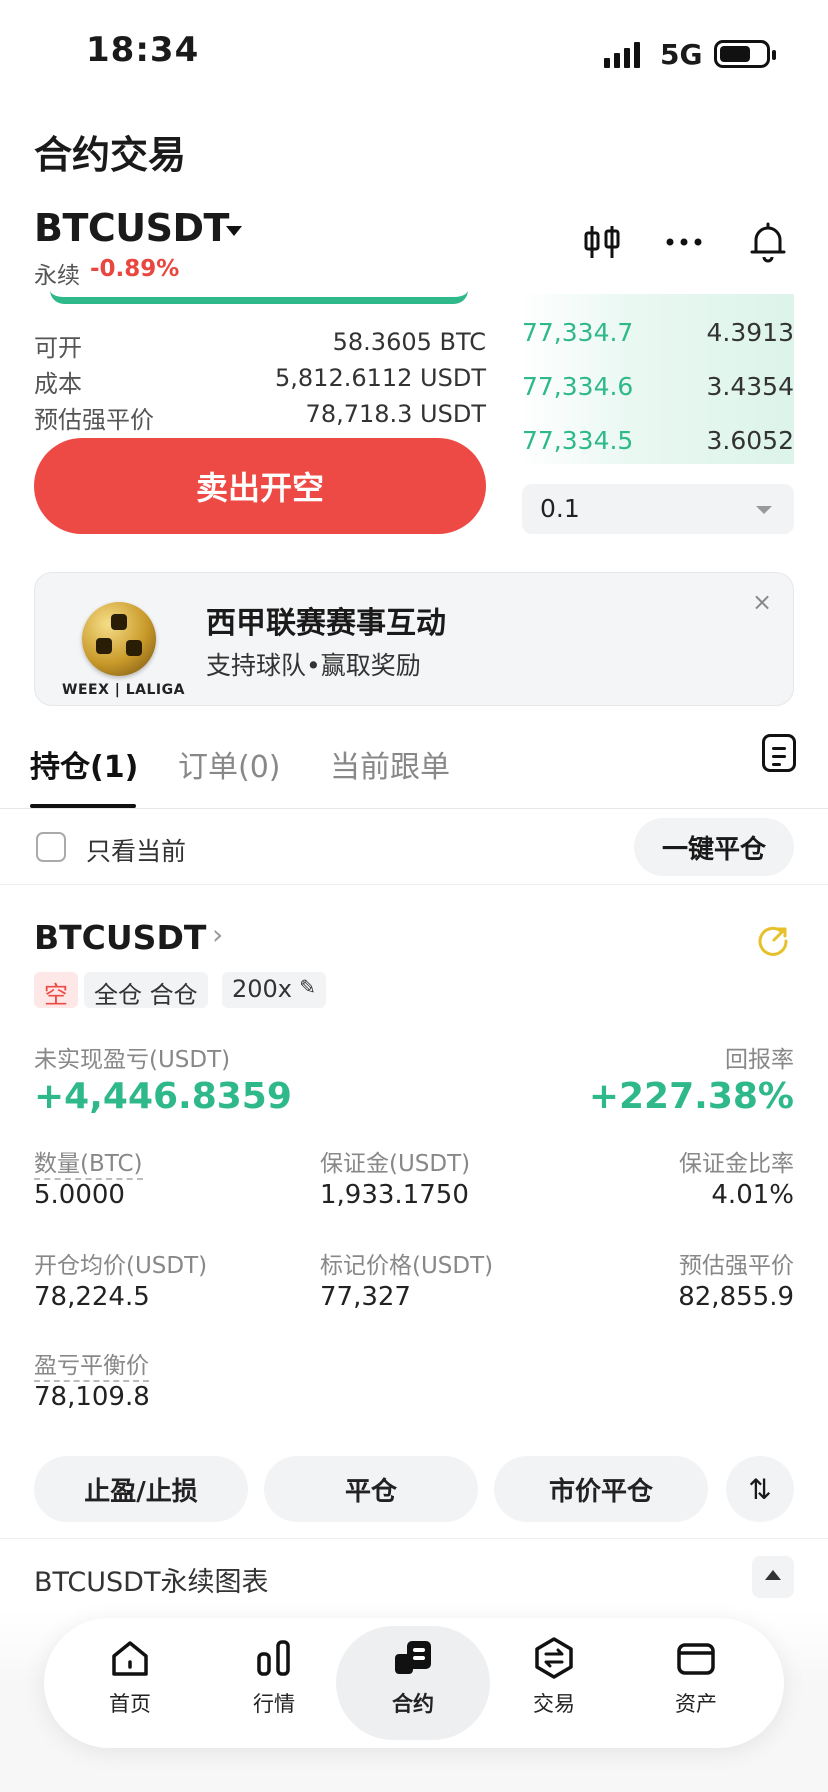 The height and width of the screenshot is (1792, 828). Describe the element at coordinates (601, 1489) in the screenshot. I see `market-close-button: 市价平仓` at that location.